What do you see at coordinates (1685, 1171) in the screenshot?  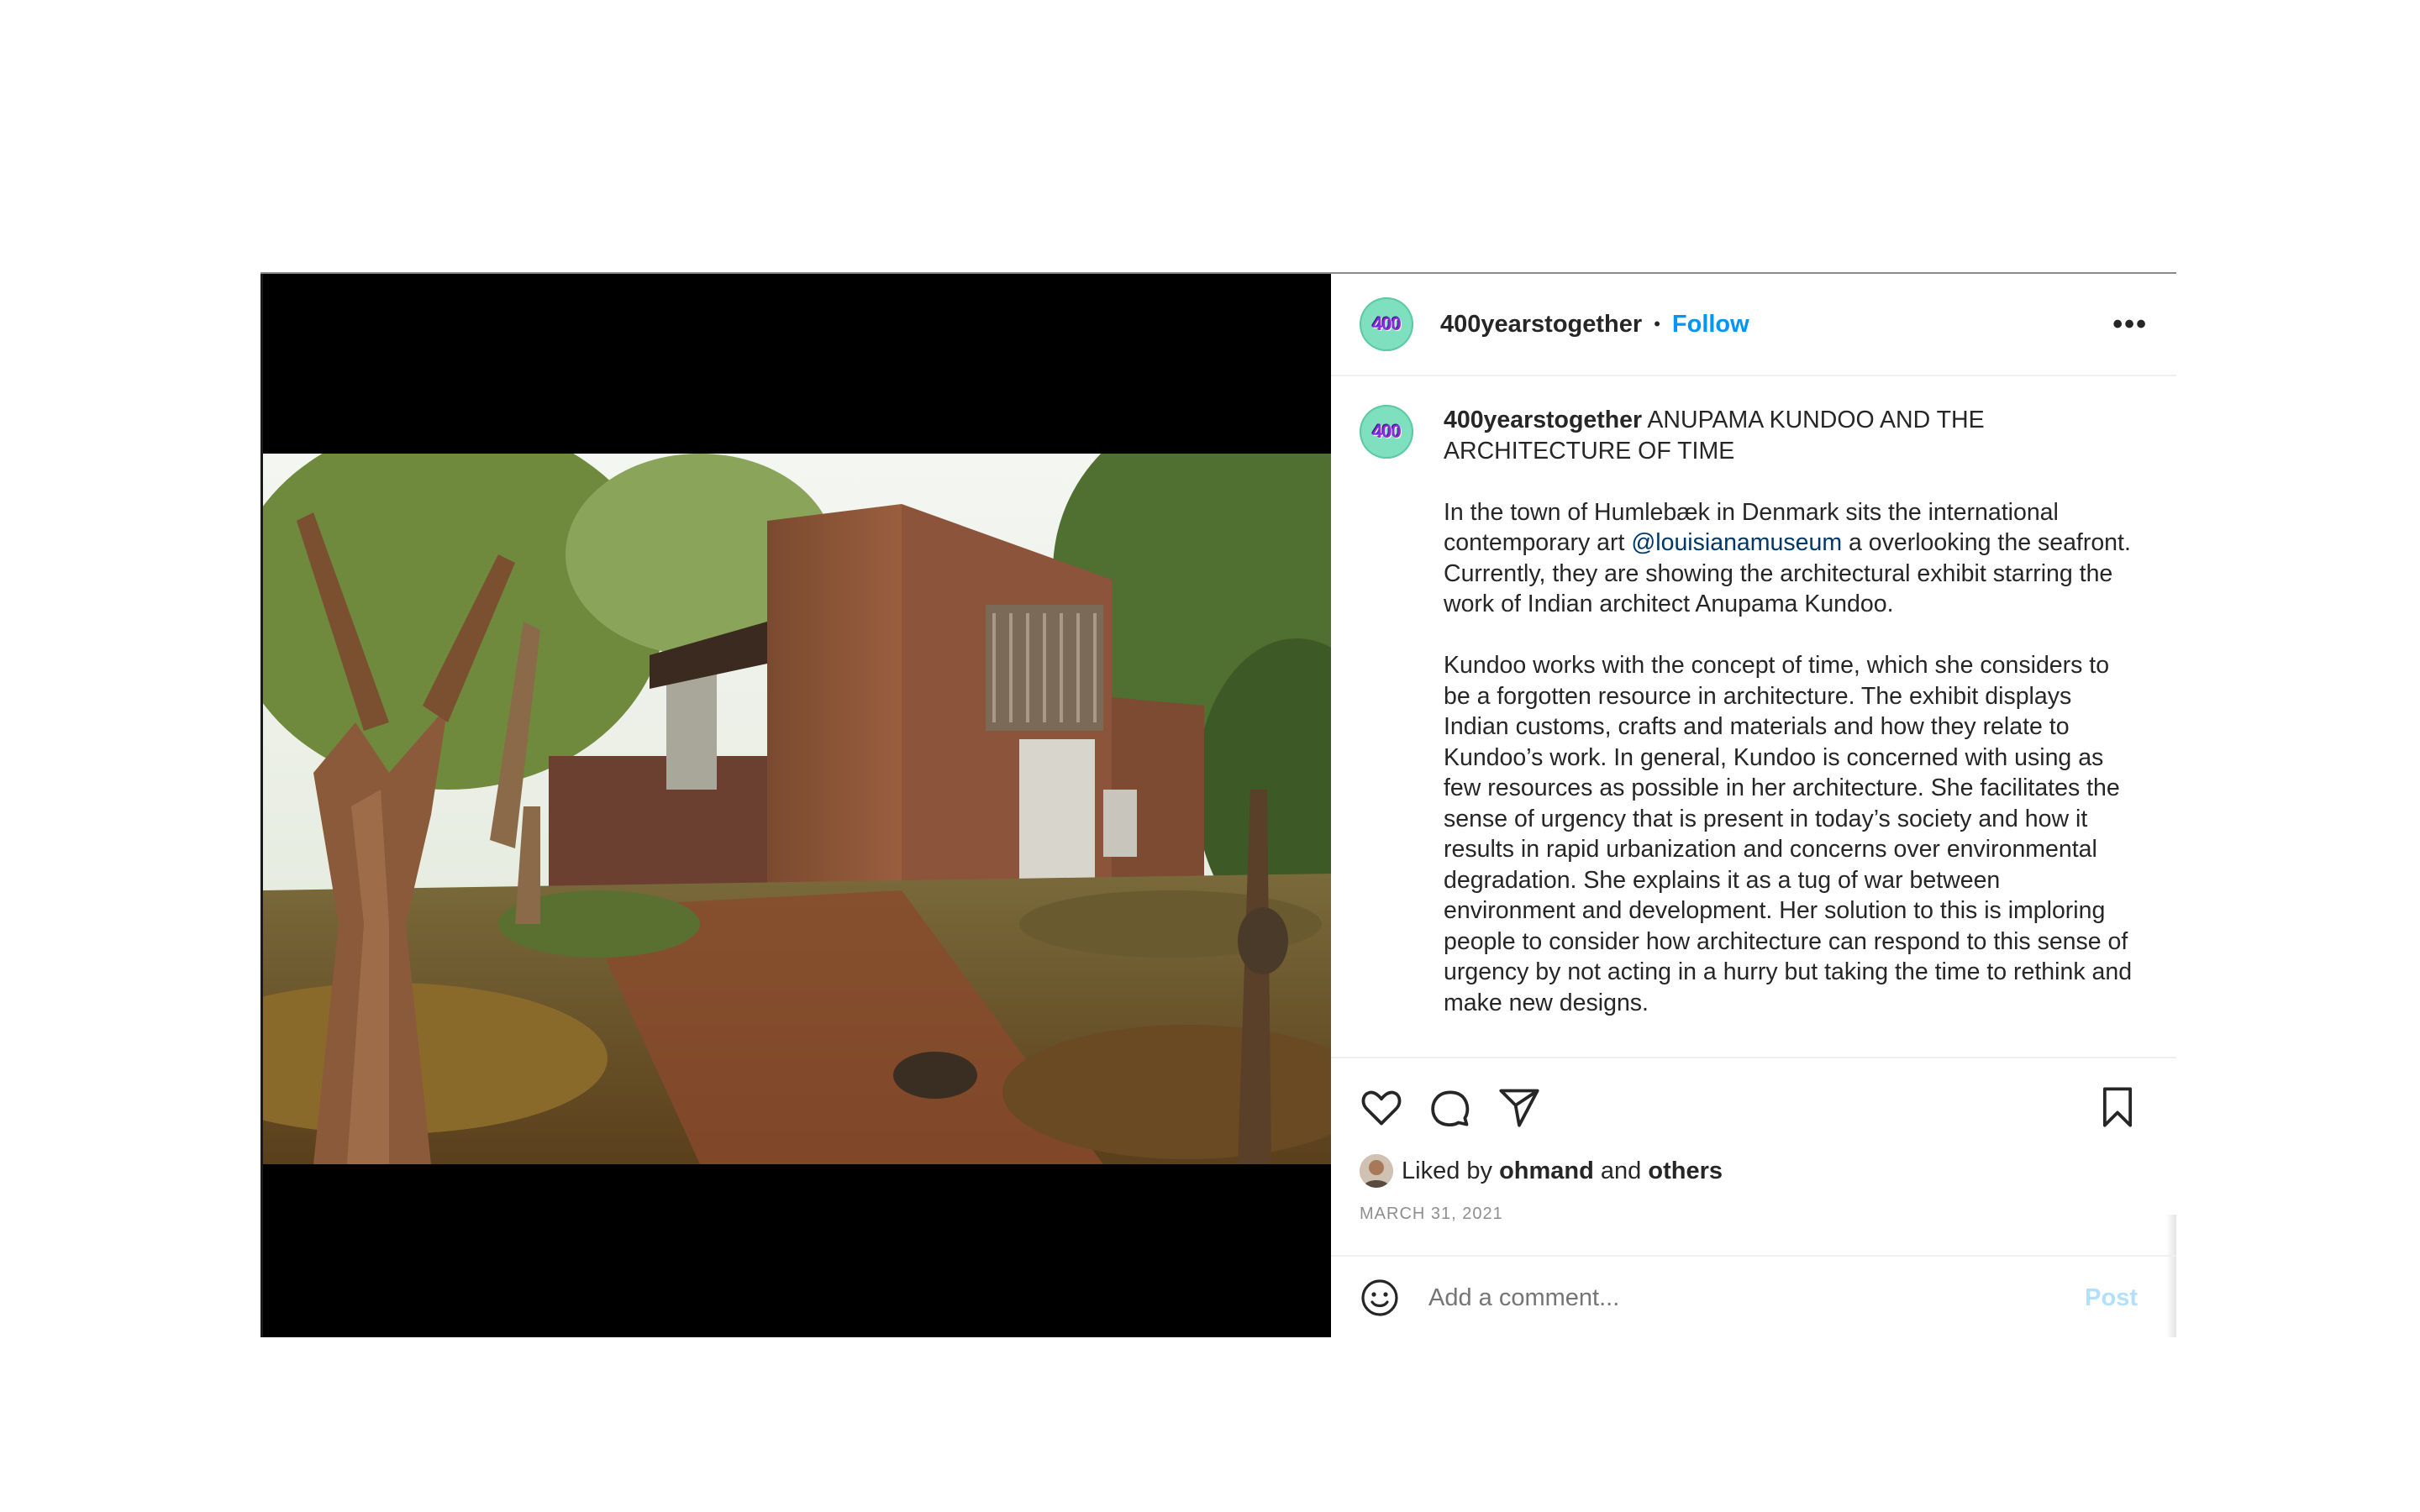 I see `likes-others-link: others` at bounding box center [1685, 1171].